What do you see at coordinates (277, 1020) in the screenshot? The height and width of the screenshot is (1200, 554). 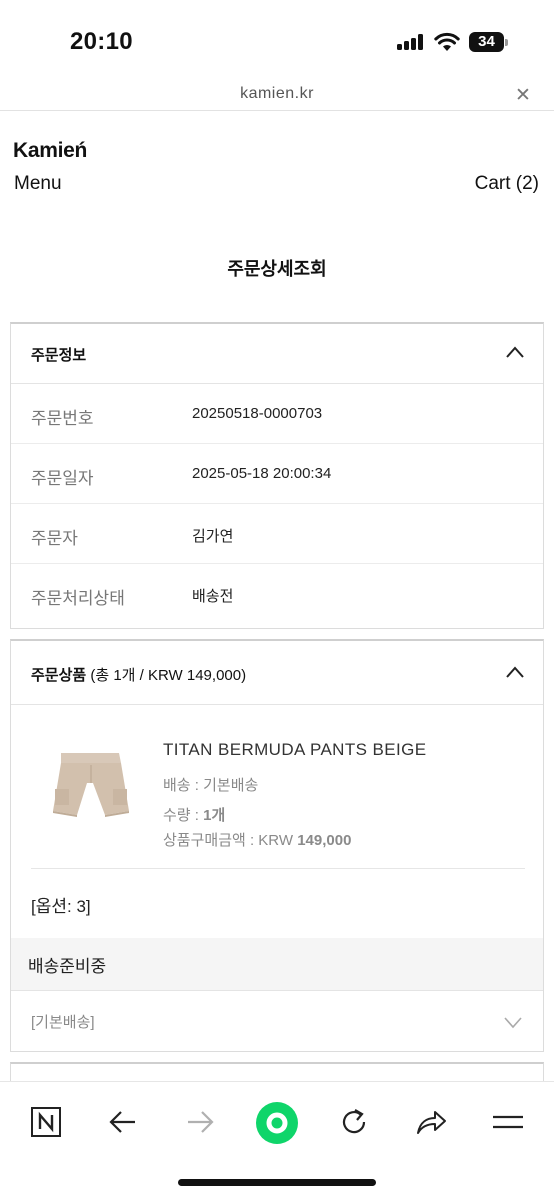 I see `shipping-type-row: [기본배송]` at bounding box center [277, 1020].